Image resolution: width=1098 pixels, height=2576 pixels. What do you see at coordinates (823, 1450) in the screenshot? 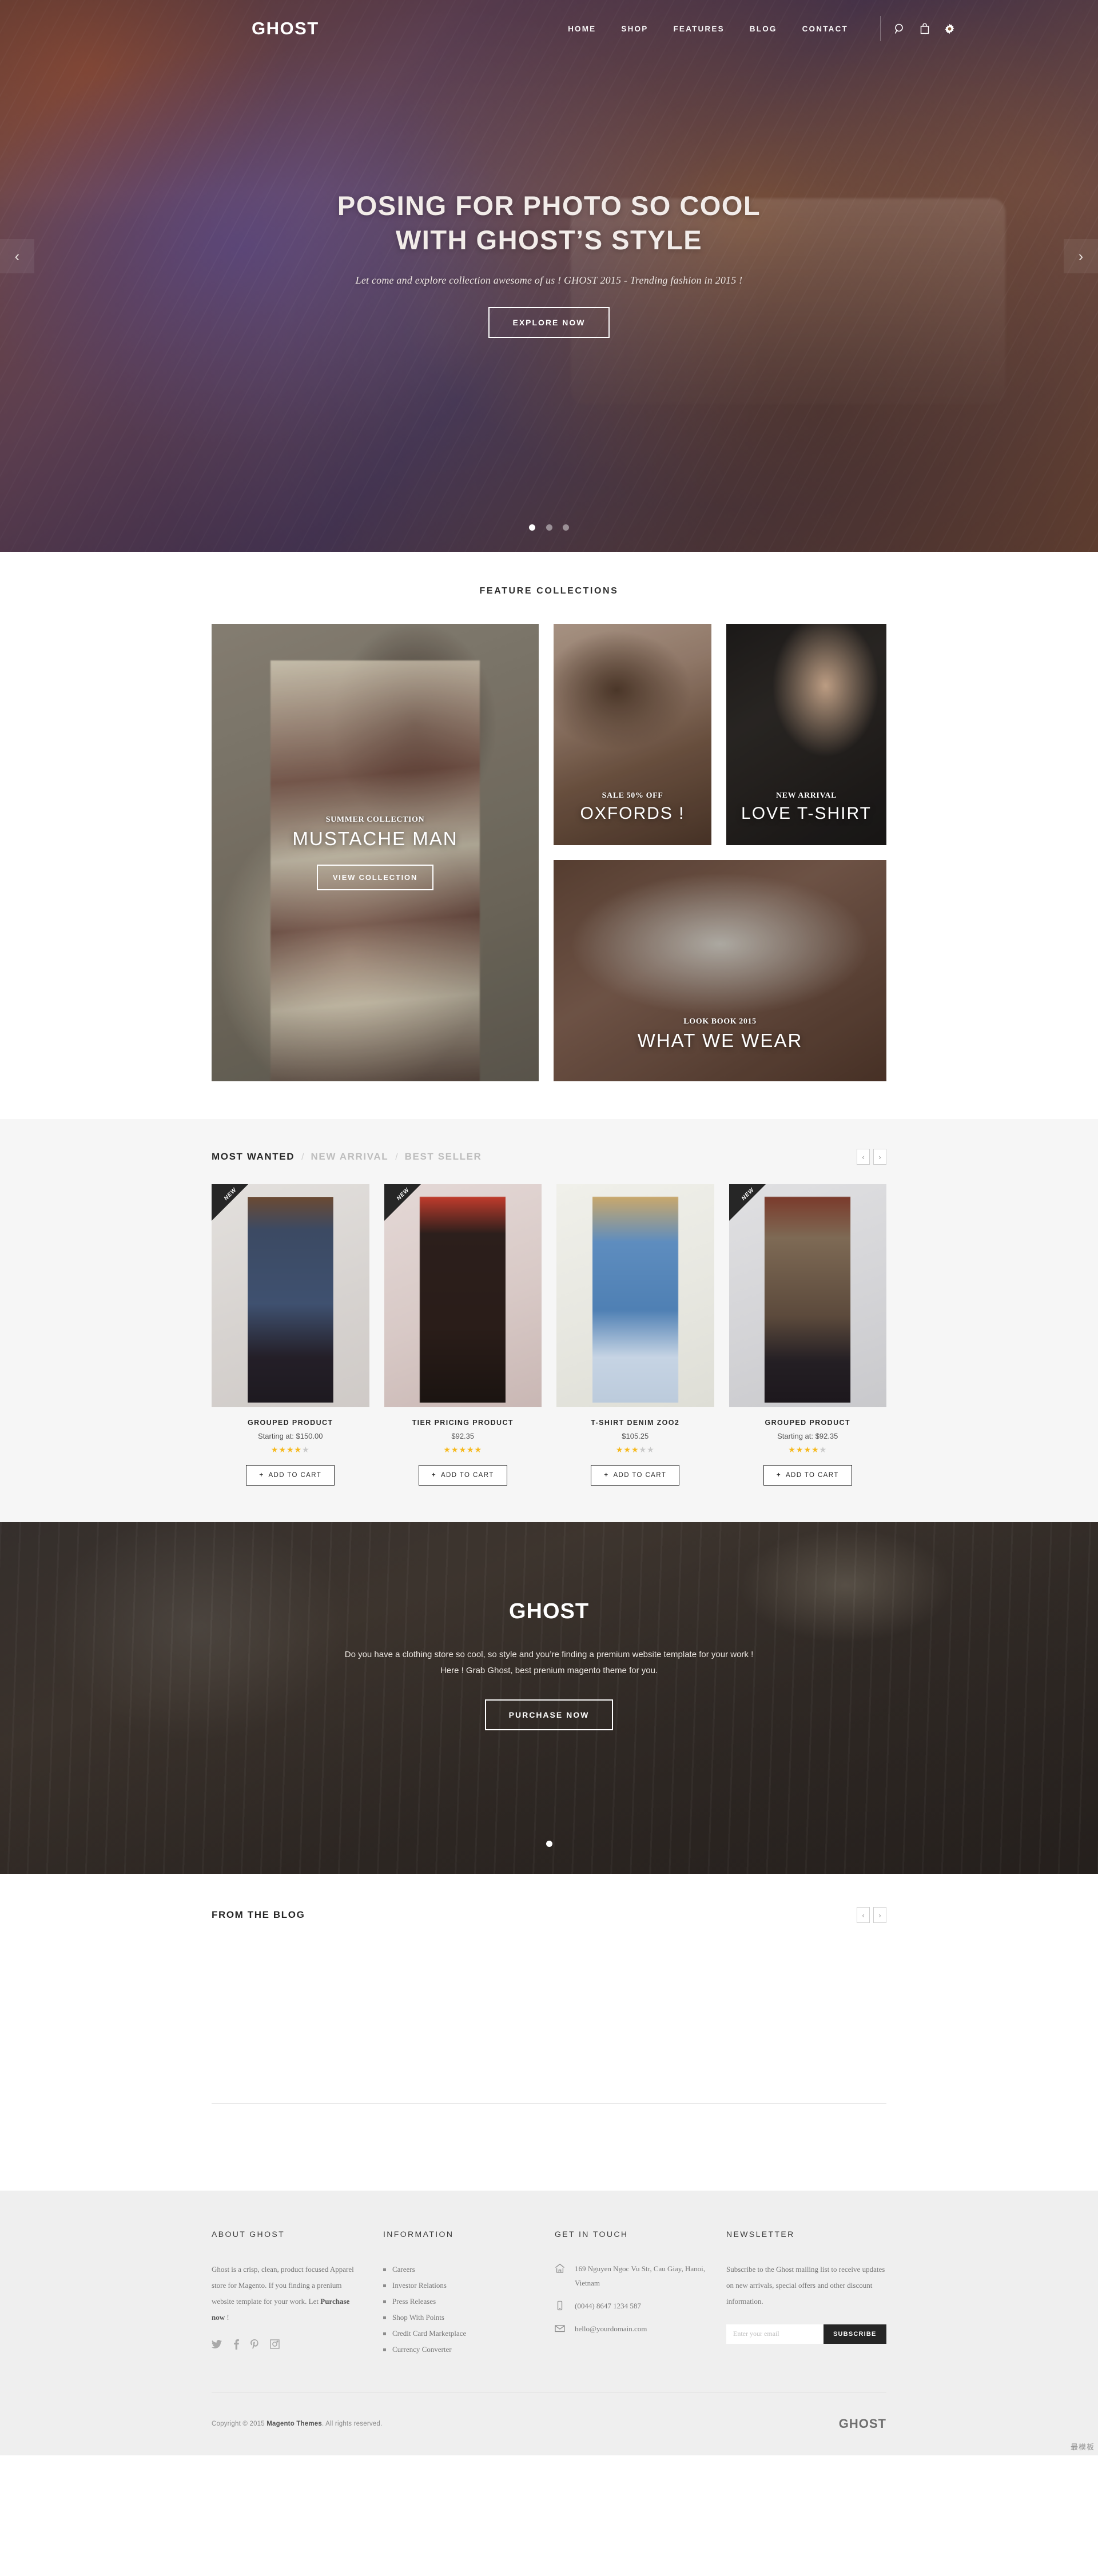
I see `star-icon: ★` at bounding box center [823, 1450].